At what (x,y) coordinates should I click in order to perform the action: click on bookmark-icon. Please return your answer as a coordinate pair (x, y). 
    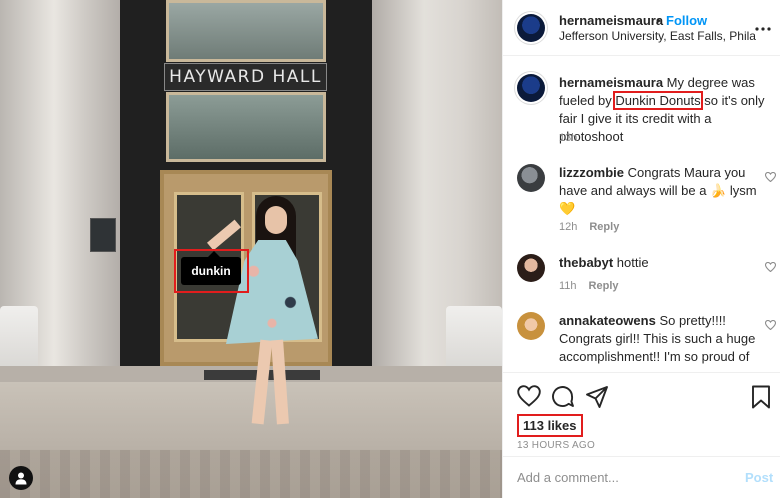
    Looking at the image, I should click on (761, 397).